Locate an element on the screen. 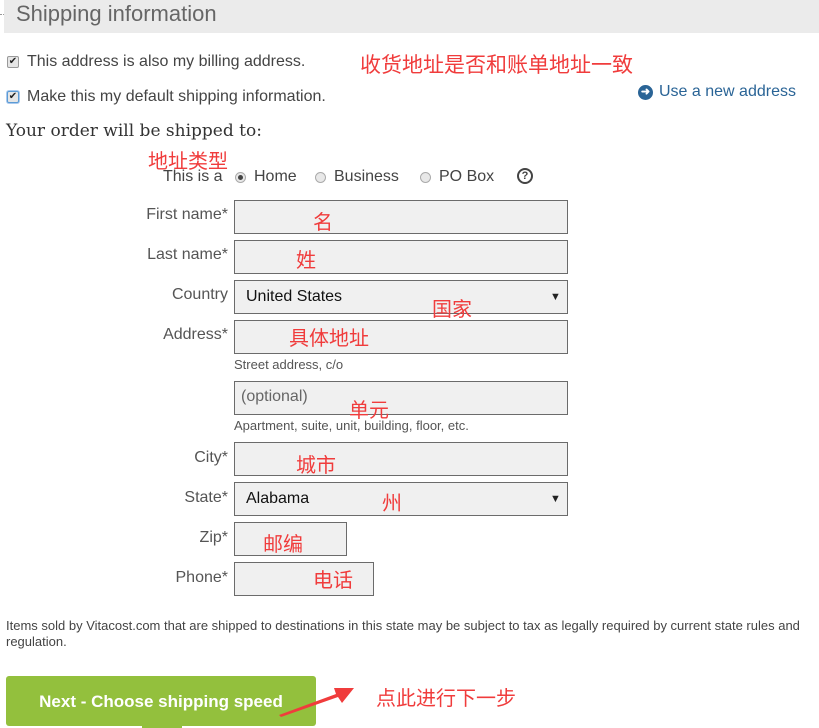 The image size is (819, 728). address-input is located at coordinates (401, 337).